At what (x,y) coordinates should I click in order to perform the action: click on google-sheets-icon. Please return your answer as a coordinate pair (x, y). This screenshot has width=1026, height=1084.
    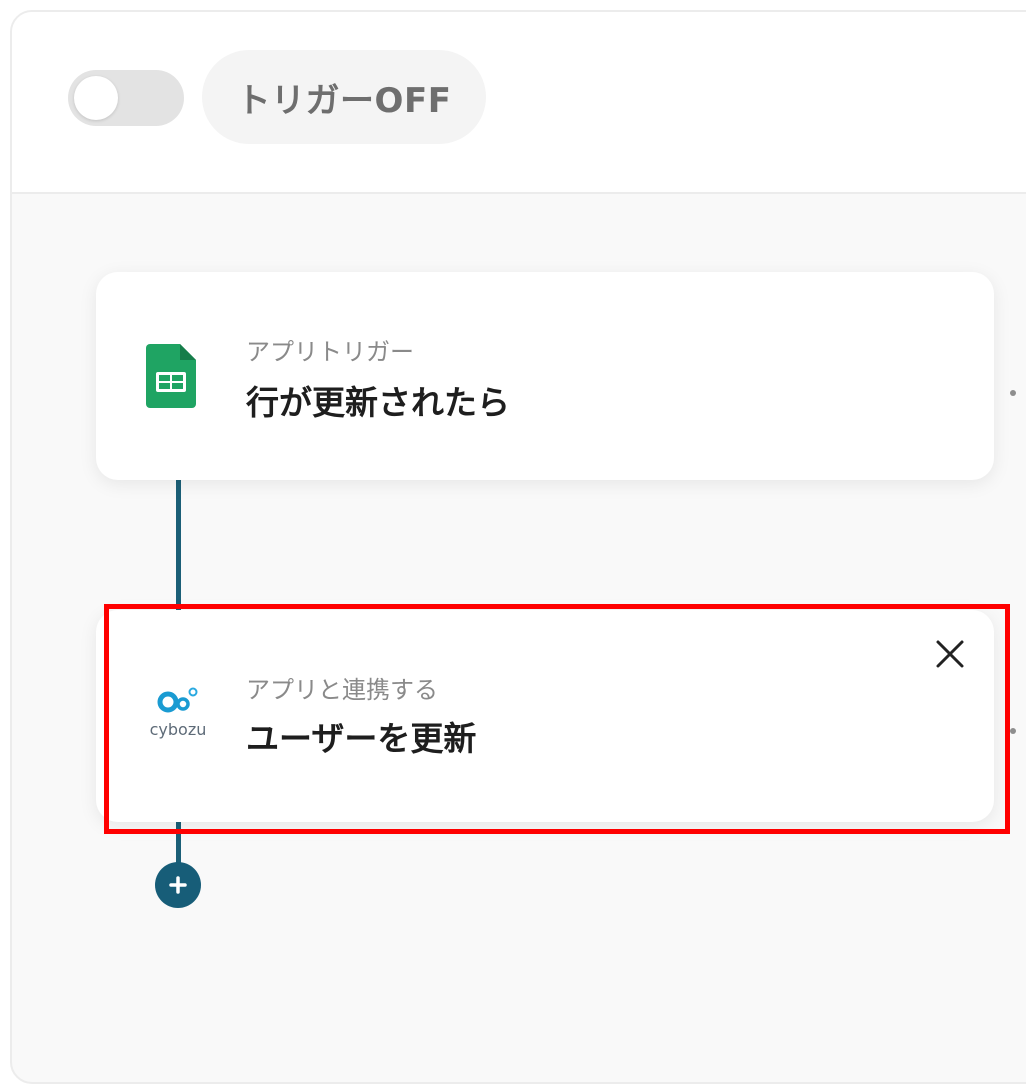
    Looking at the image, I should click on (171, 378).